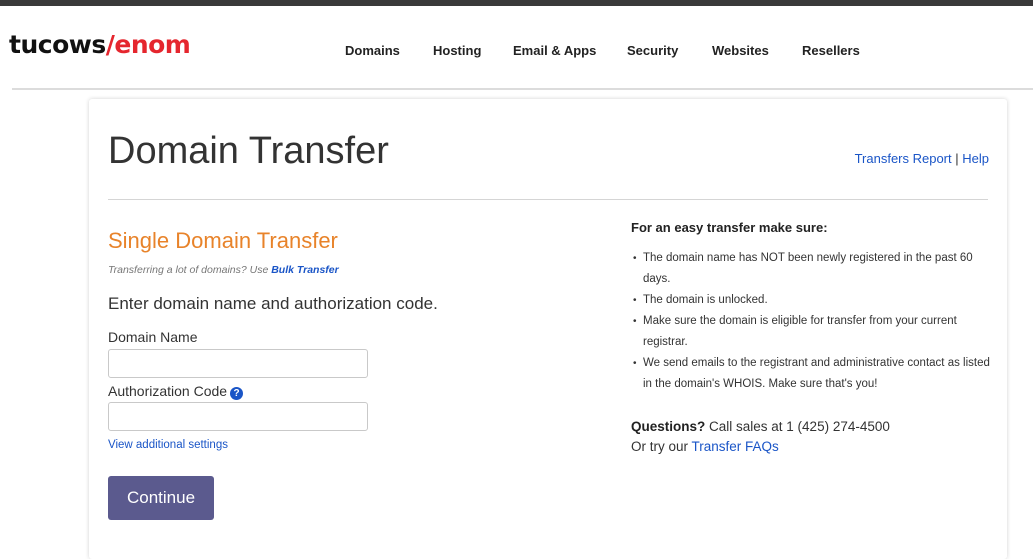  Describe the element at coordinates (812, 300) in the screenshot. I see `tip-item: The domain is unlocked.` at that location.